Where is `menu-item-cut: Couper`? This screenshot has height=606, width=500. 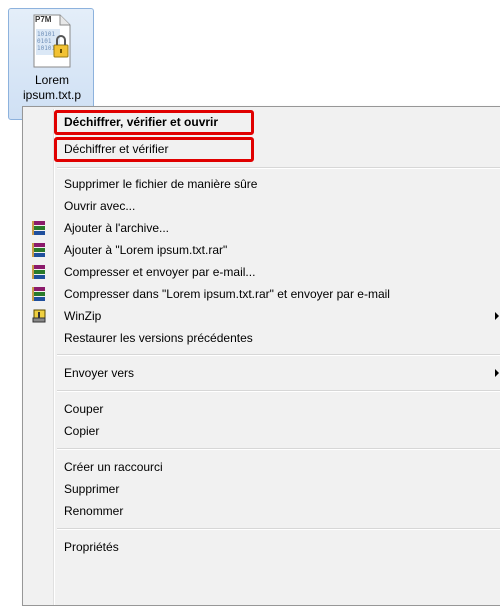 menu-item-cut: Couper is located at coordinates (262, 409).